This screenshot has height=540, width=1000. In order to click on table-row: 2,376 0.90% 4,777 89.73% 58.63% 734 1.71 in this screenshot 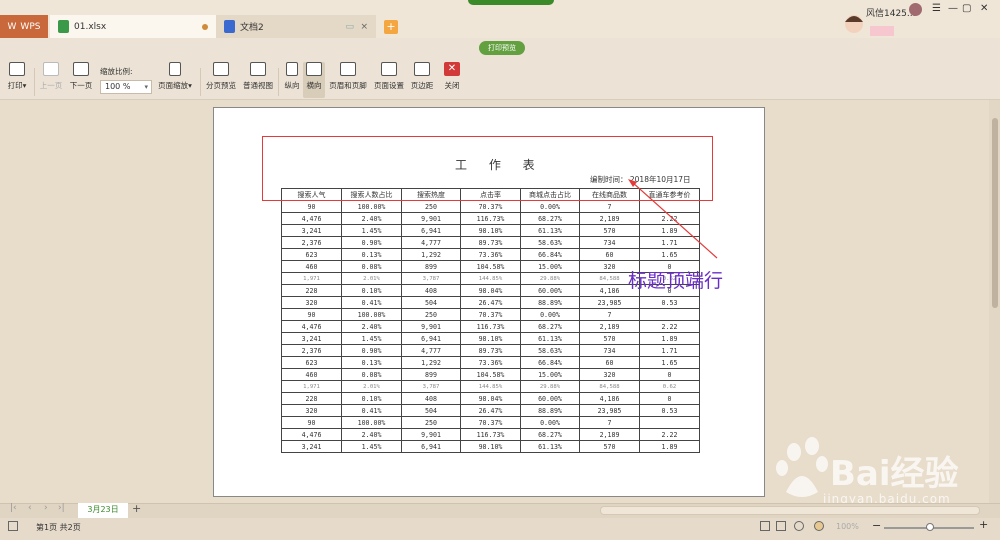, I will do `click(490, 242)`.